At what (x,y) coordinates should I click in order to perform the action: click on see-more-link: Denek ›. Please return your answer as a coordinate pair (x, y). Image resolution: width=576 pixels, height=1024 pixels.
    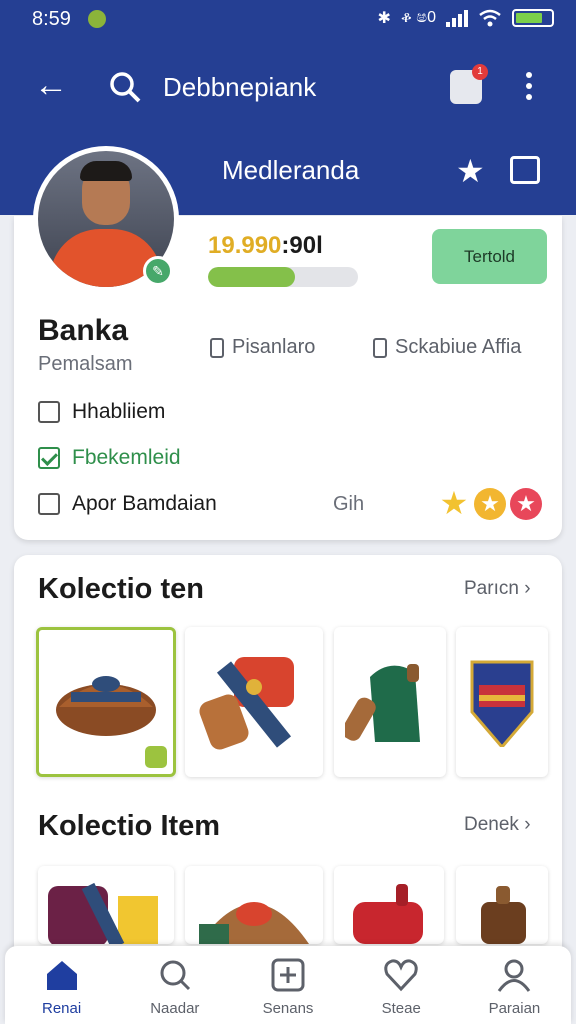
    Looking at the image, I should click on (497, 825).